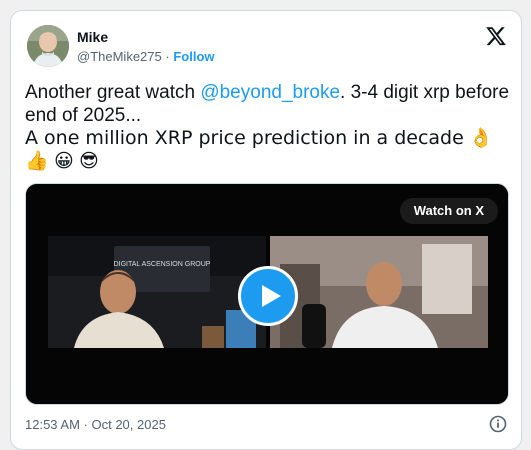 This screenshot has height=450, width=531. I want to click on grinning-face-emoji: 😀, so click(63, 161).